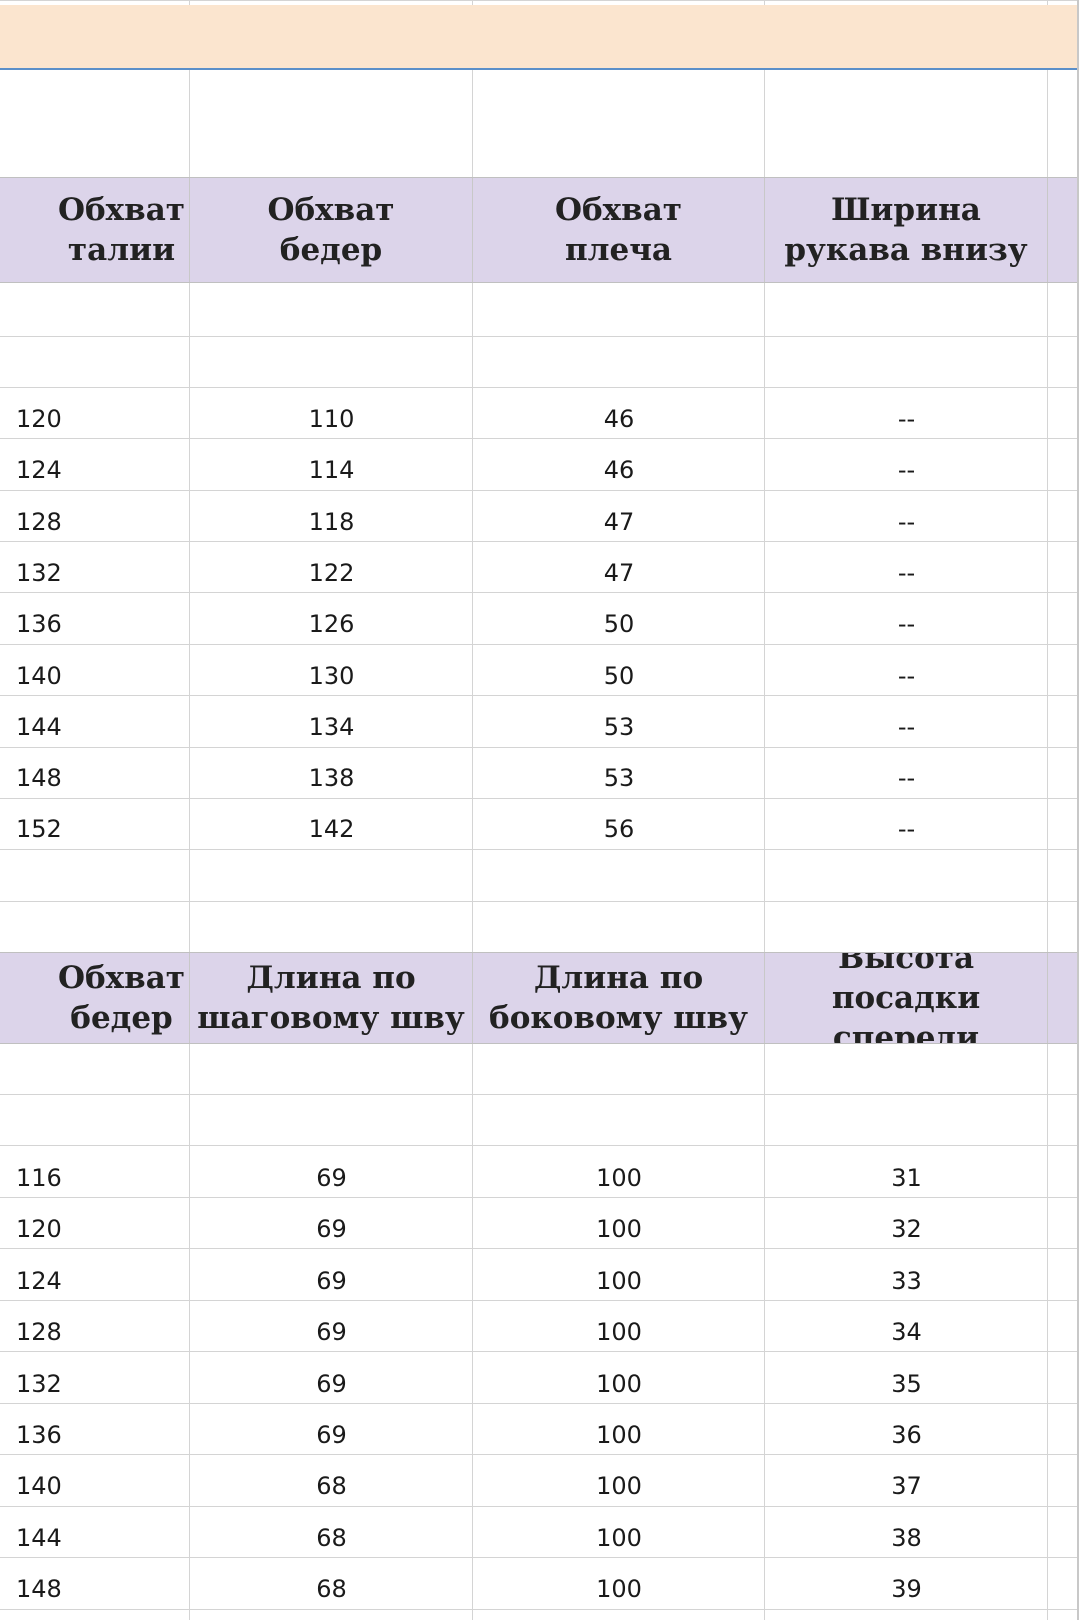 The height and width of the screenshot is (1620, 1079). Describe the element at coordinates (331, 778) in the screenshot. I see `table-cell: 138` at that location.